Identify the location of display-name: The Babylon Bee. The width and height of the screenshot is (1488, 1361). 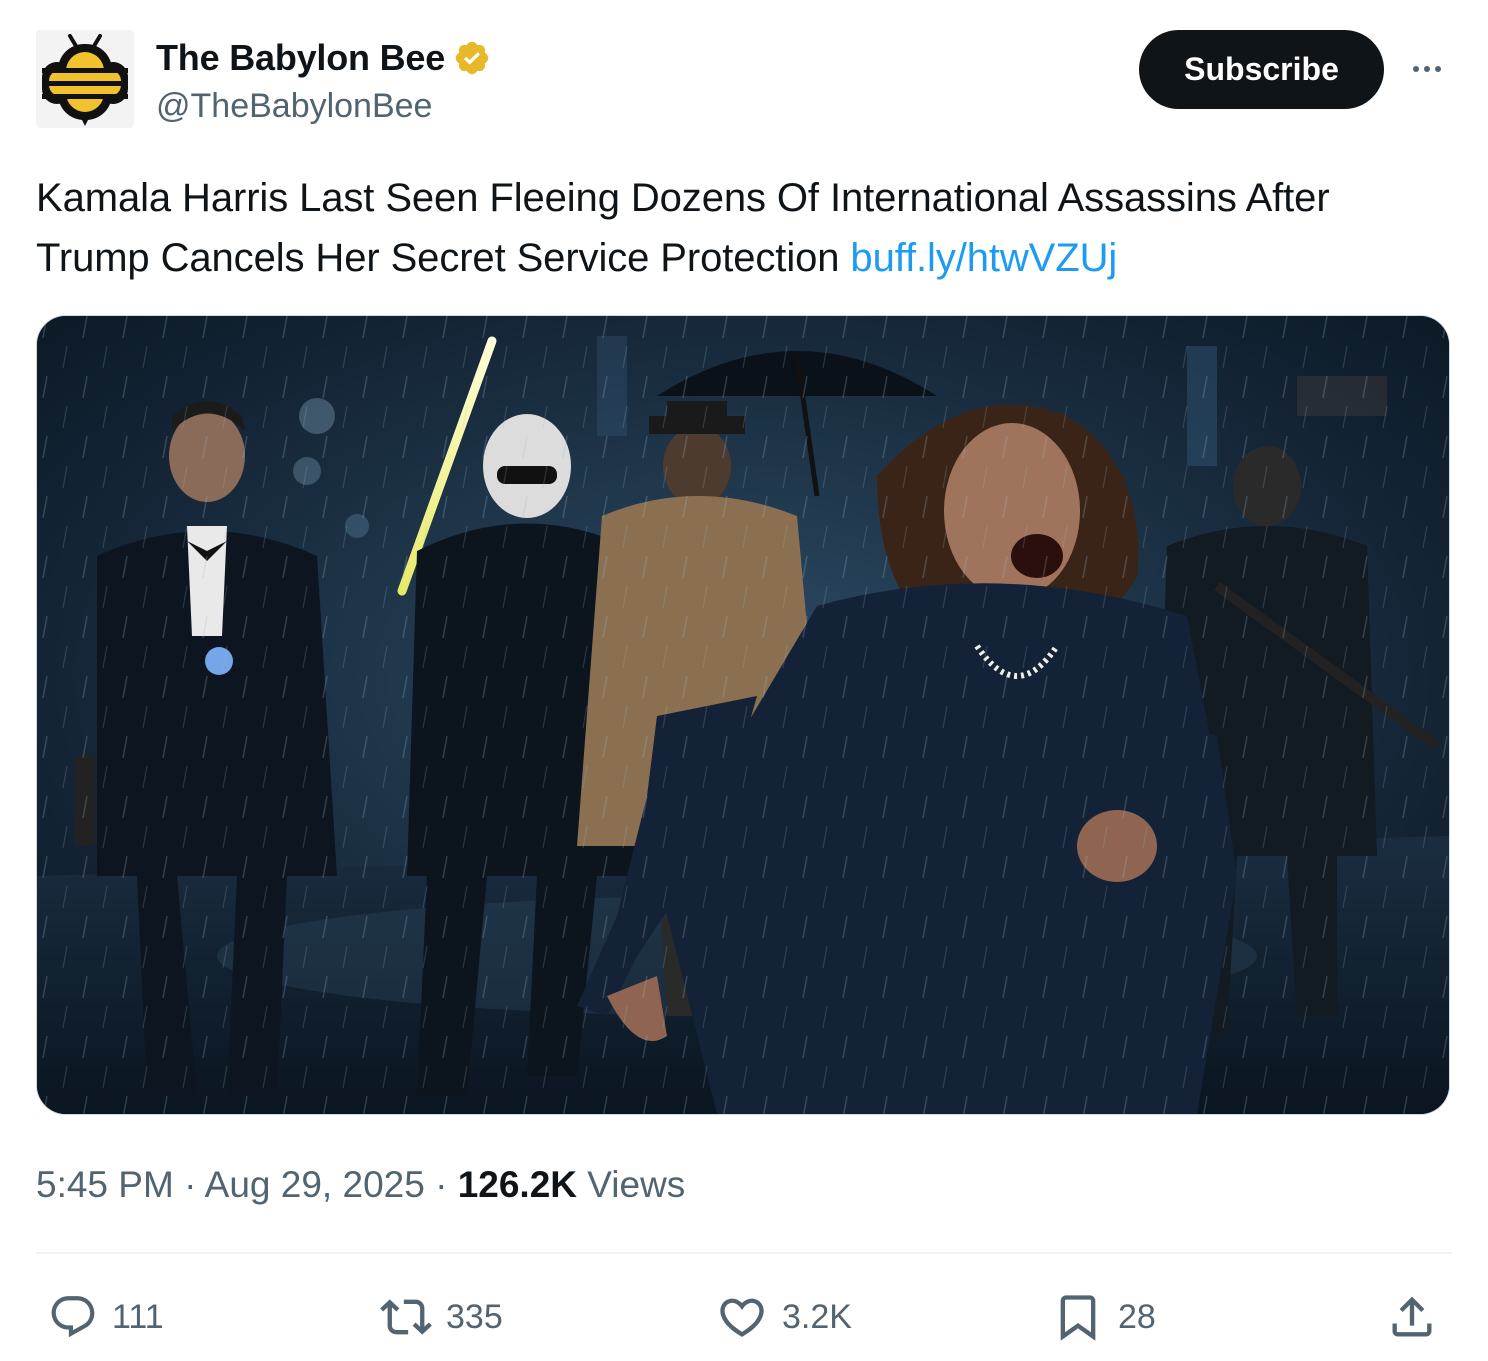
(300, 58).